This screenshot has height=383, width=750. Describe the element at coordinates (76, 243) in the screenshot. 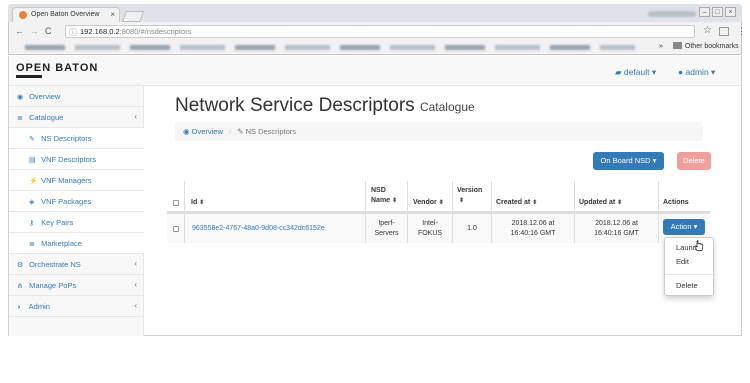

I see `sidebar-item-marketplace: ≣ Marketplace` at that location.